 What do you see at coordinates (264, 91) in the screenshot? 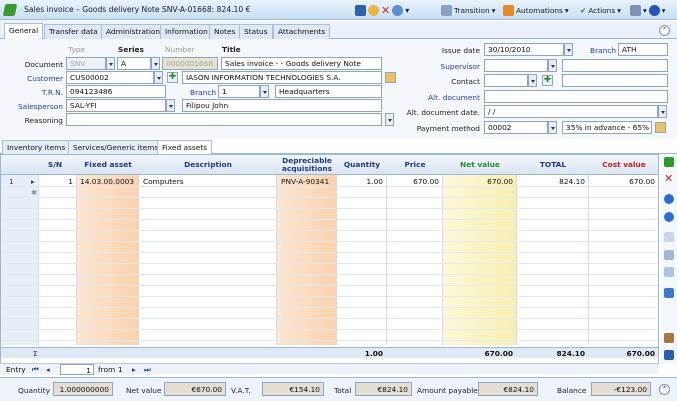
I see `branch-dropdown` at bounding box center [264, 91].